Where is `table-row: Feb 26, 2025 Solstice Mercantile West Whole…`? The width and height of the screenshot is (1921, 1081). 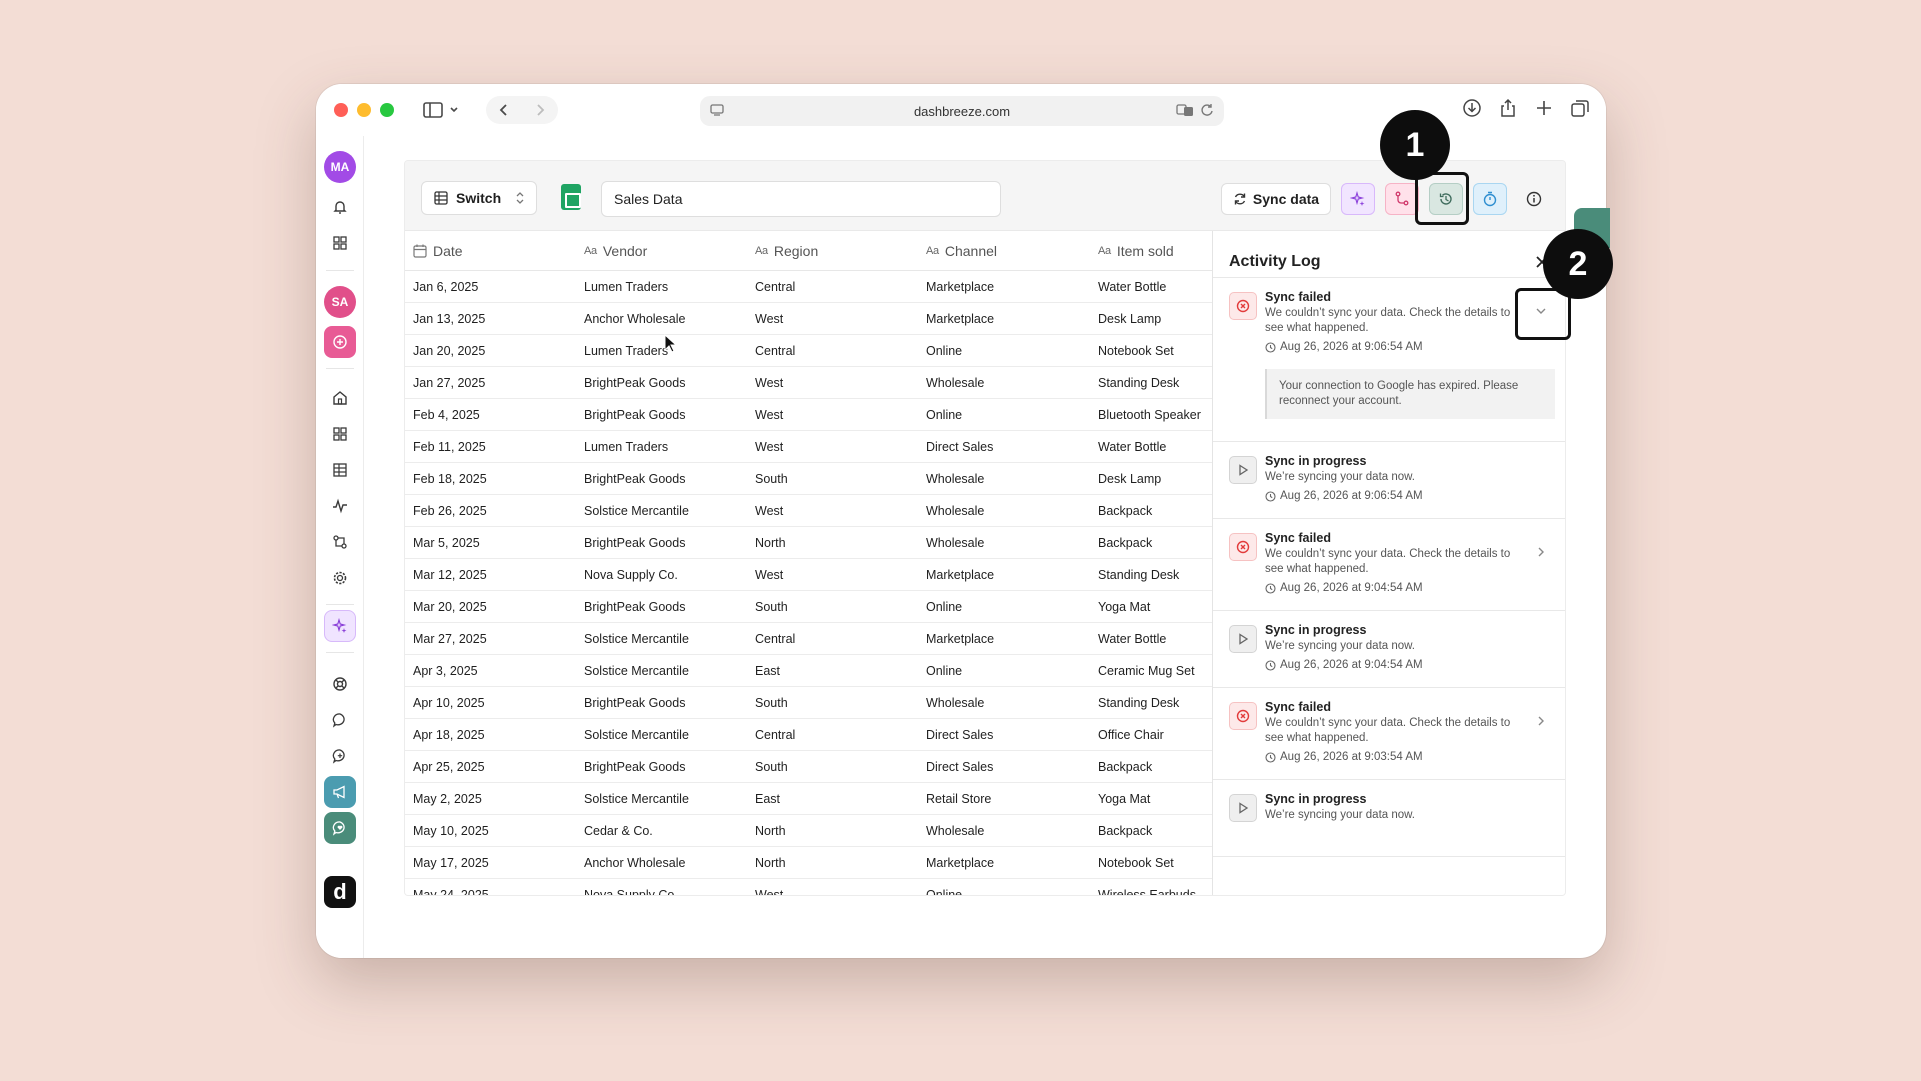 table-row: Feb 26, 2025 Solstice Mercantile West Whole… is located at coordinates (808, 511).